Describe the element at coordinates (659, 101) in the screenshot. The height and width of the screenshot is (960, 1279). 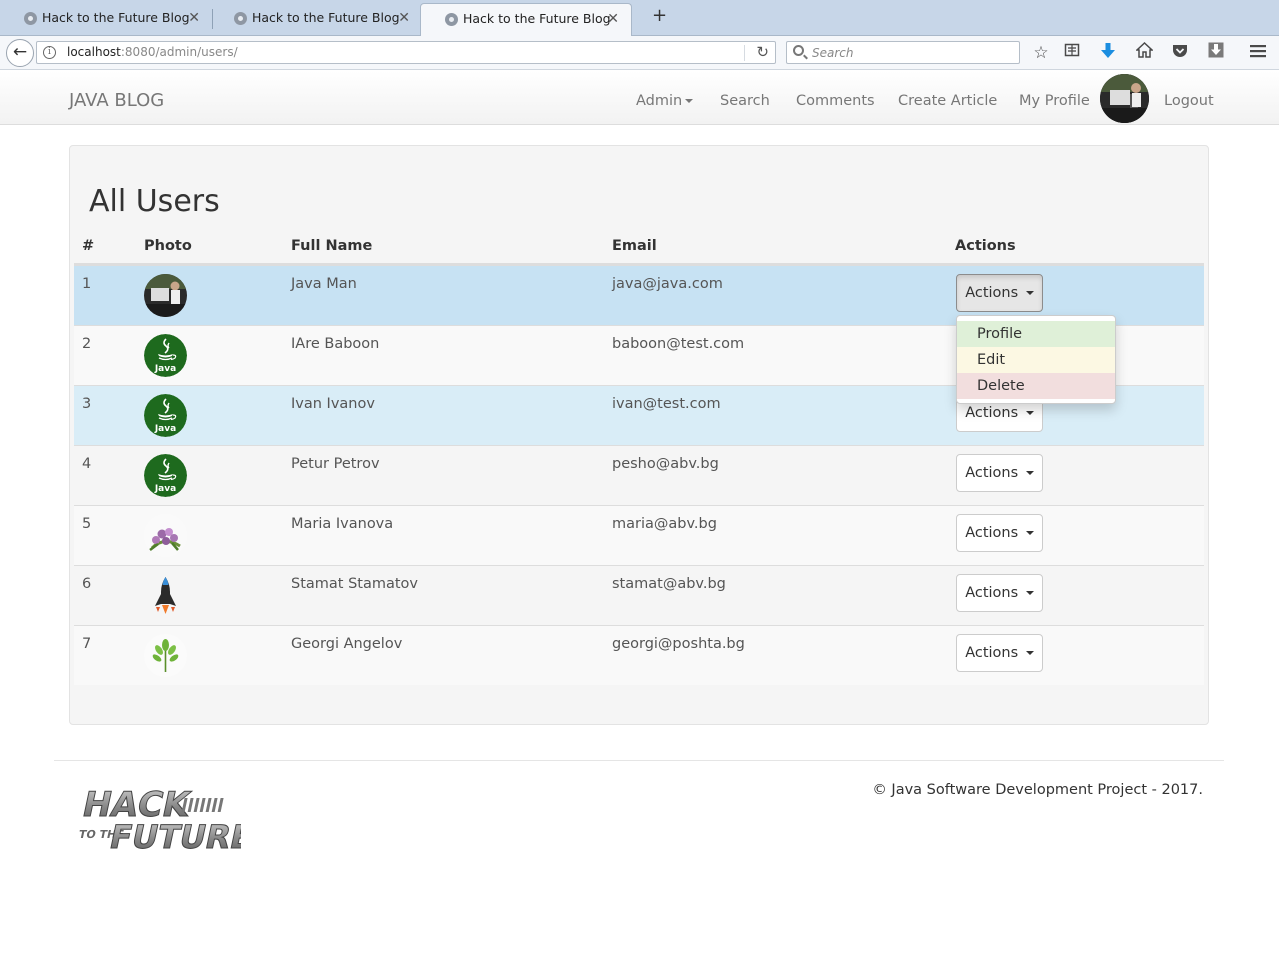
I see `nav-admin-label: Admin` at that location.